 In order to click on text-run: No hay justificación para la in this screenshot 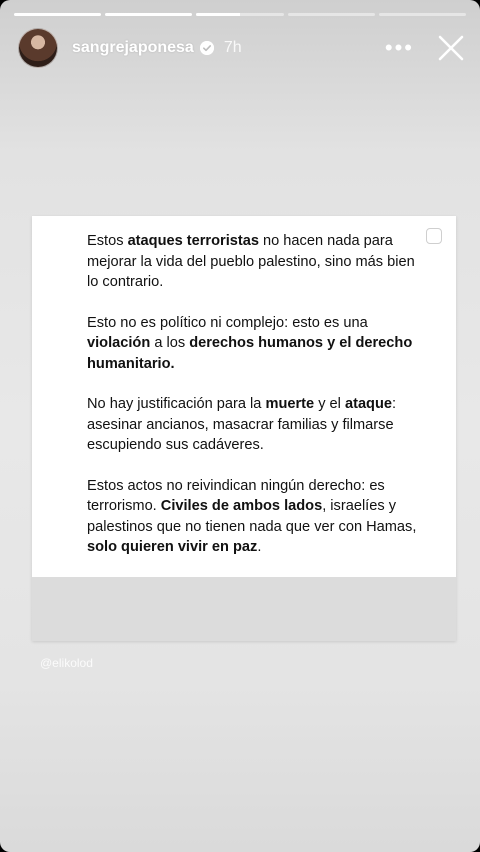, I will do `click(176, 404)`.